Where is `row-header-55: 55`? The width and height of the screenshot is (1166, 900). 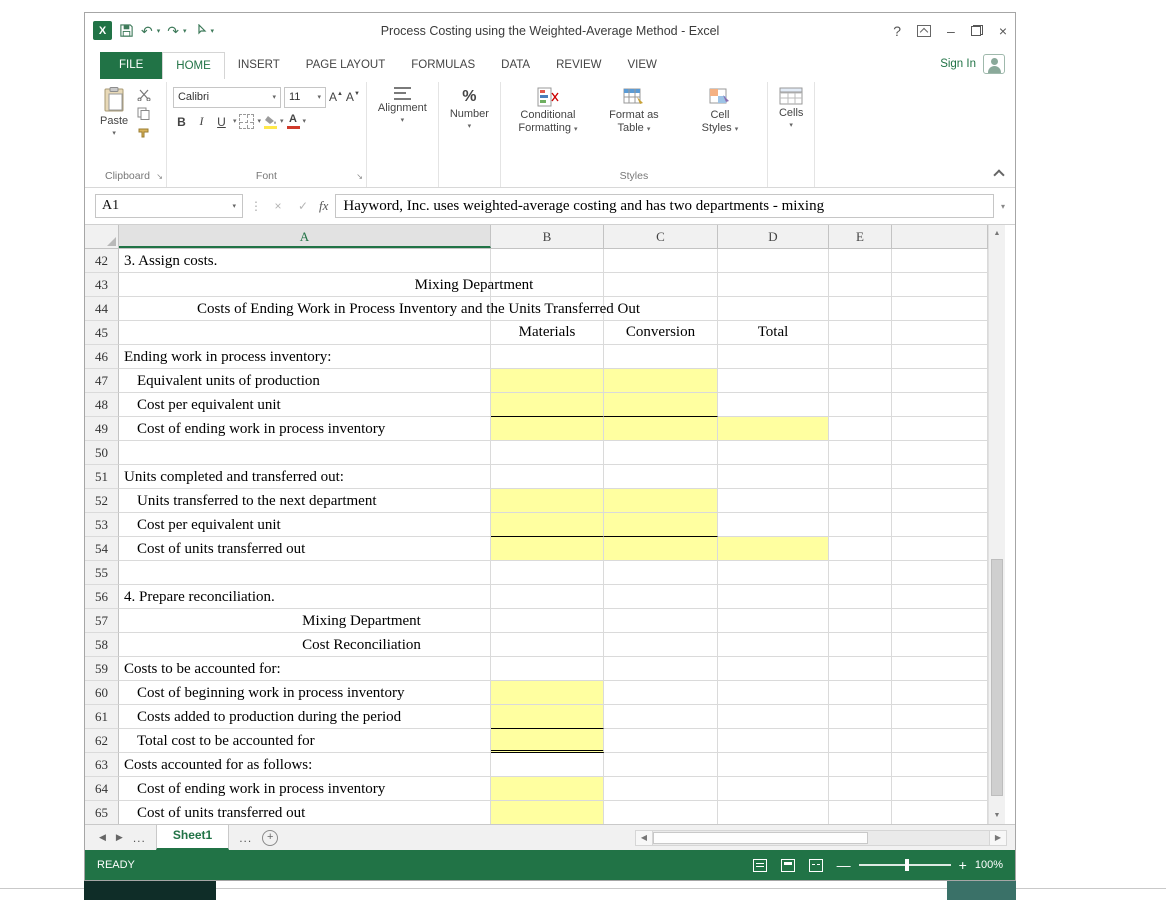
row-header-55: 55 is located at coordinates (102, 573).